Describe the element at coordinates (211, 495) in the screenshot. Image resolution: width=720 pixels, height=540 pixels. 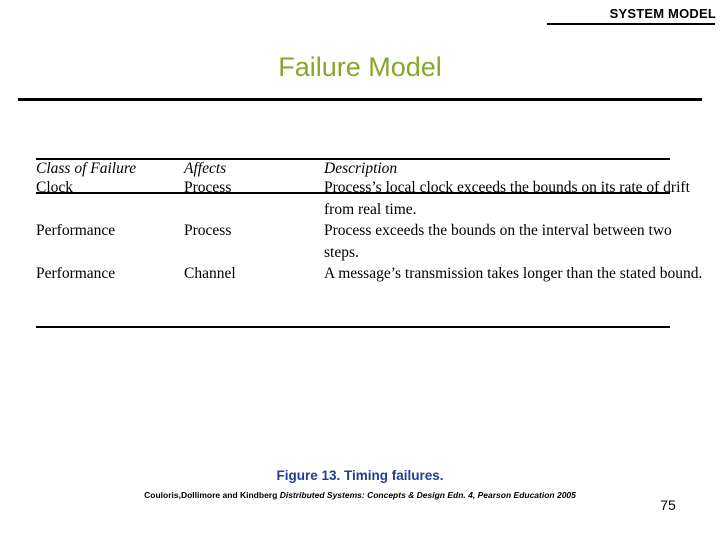
I see `credit-authors: Couloris,Dollimore and Kindberg` at that location.